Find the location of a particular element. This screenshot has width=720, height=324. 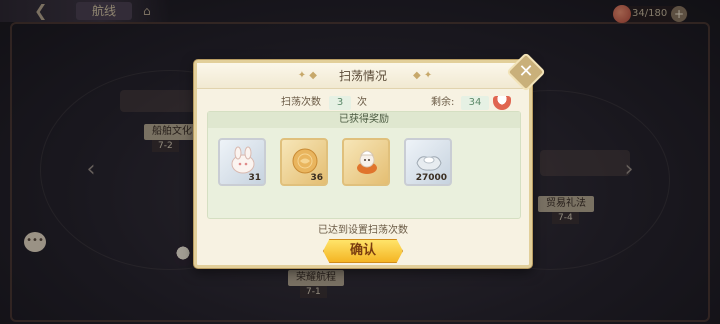

item-count: 36 is located at coordinates (316, 178).